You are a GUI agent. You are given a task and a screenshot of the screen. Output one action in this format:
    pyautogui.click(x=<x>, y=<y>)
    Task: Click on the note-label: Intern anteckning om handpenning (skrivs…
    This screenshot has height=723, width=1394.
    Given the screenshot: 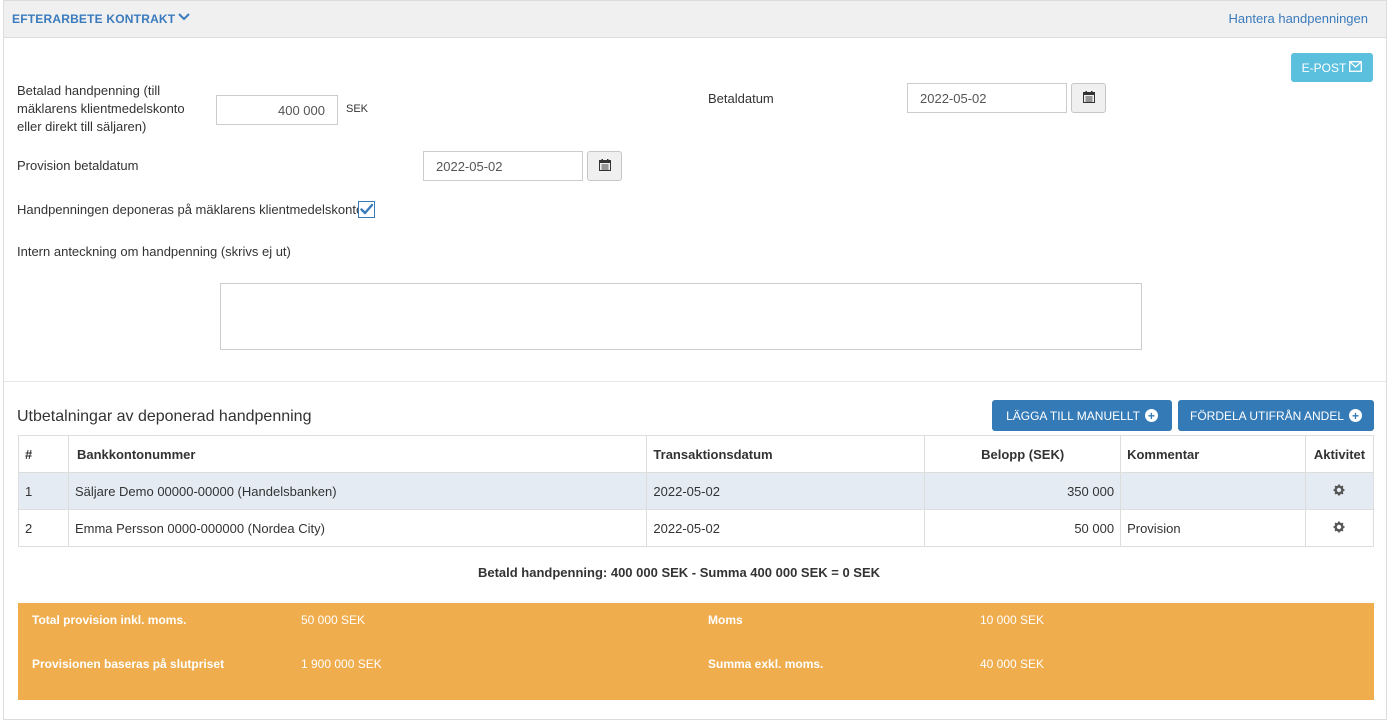 What is the action you would take?
    pyautogui.click(x=154, y=251)
    